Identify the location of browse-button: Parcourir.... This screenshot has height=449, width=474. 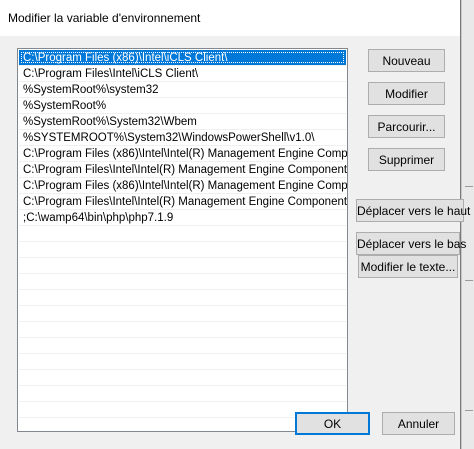
(406, 126).